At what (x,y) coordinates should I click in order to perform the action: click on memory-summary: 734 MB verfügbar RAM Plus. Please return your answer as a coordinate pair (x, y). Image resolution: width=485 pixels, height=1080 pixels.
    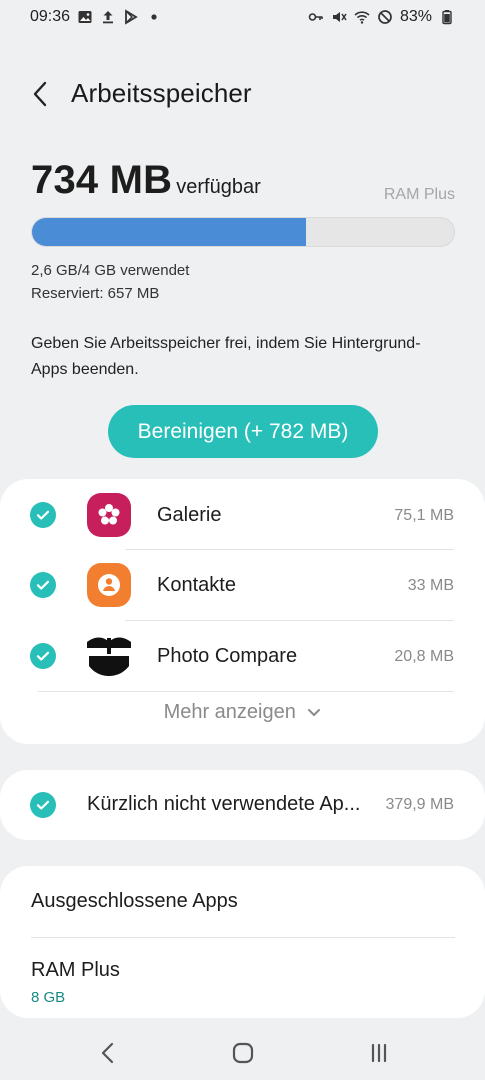
    Looking at the image, I should click on (243, 180).